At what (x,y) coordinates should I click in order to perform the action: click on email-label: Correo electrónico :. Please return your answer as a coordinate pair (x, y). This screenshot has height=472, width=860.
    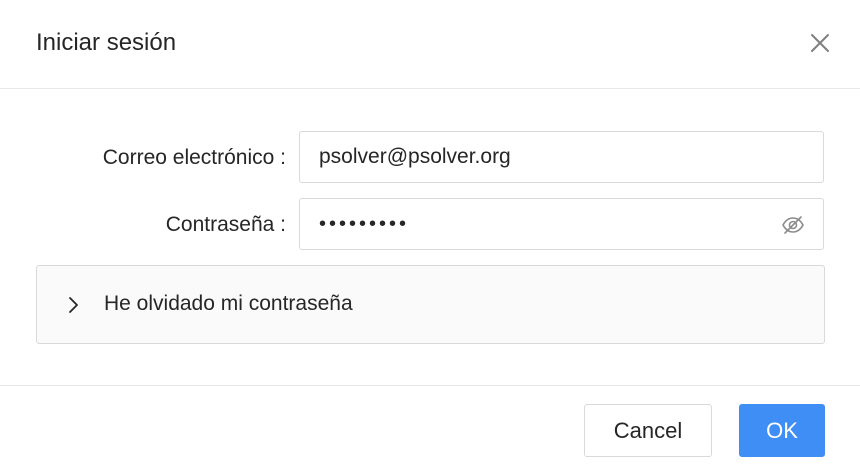
    Looking at the image, I should click on (194, 157).